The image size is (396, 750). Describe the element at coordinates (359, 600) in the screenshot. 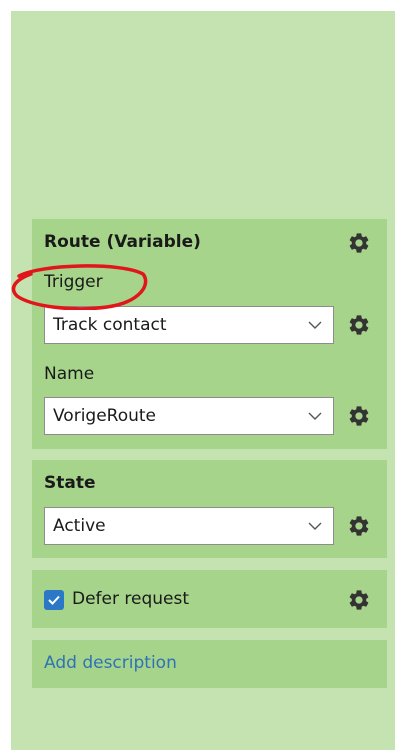

I see `defer-settings-gear-icon` at that location.